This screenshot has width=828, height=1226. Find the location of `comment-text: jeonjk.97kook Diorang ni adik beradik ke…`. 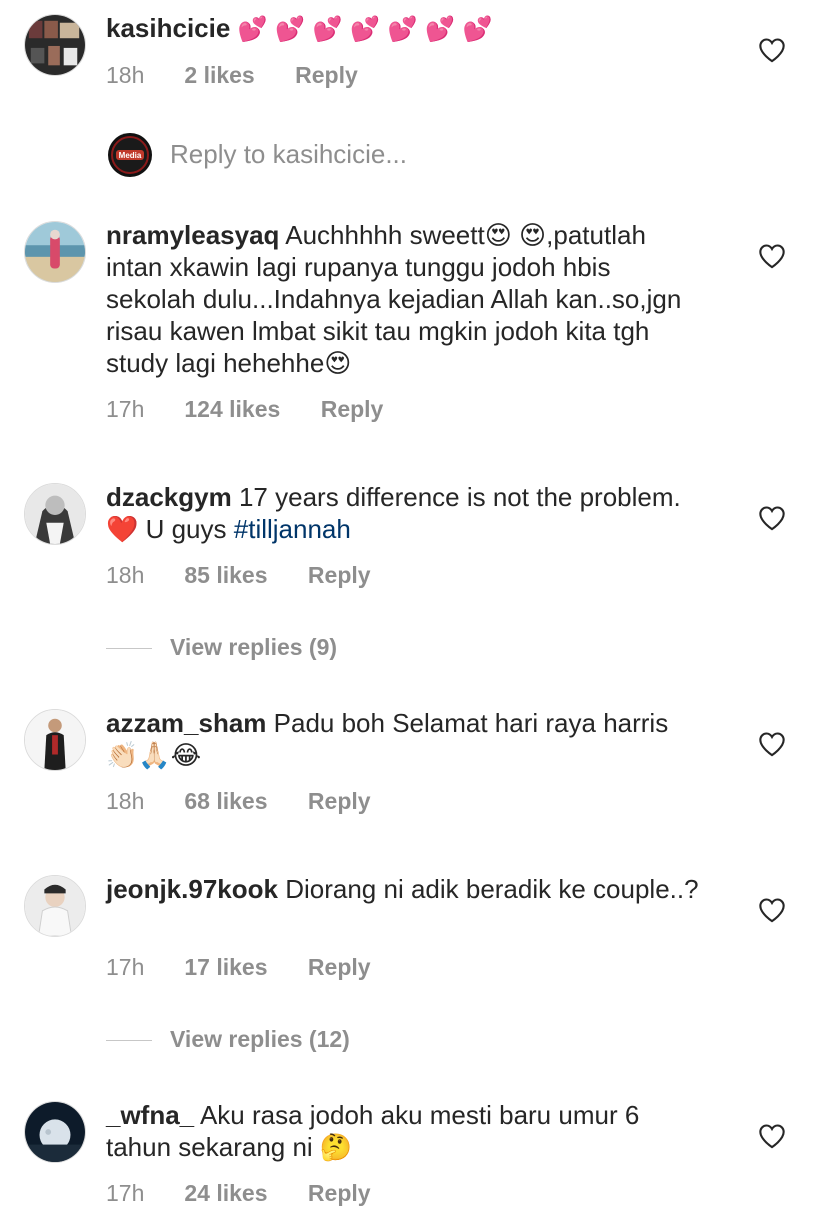

comment-text: jeonjk.97kook Diorang ni adik beradik ke… is located at coordinates (406, 889).